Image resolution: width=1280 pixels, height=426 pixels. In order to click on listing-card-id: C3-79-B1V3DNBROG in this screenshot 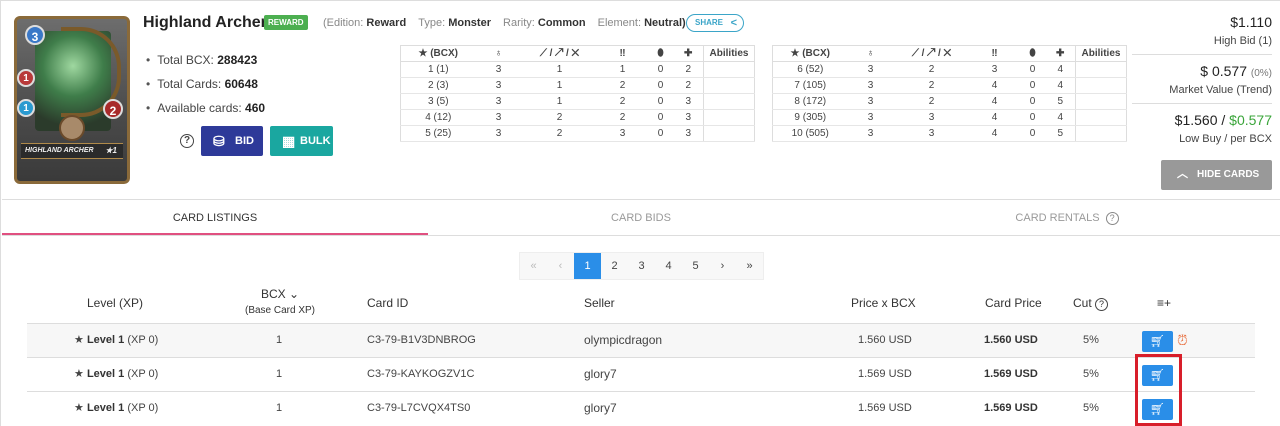, I will do `click(421, 340)`.